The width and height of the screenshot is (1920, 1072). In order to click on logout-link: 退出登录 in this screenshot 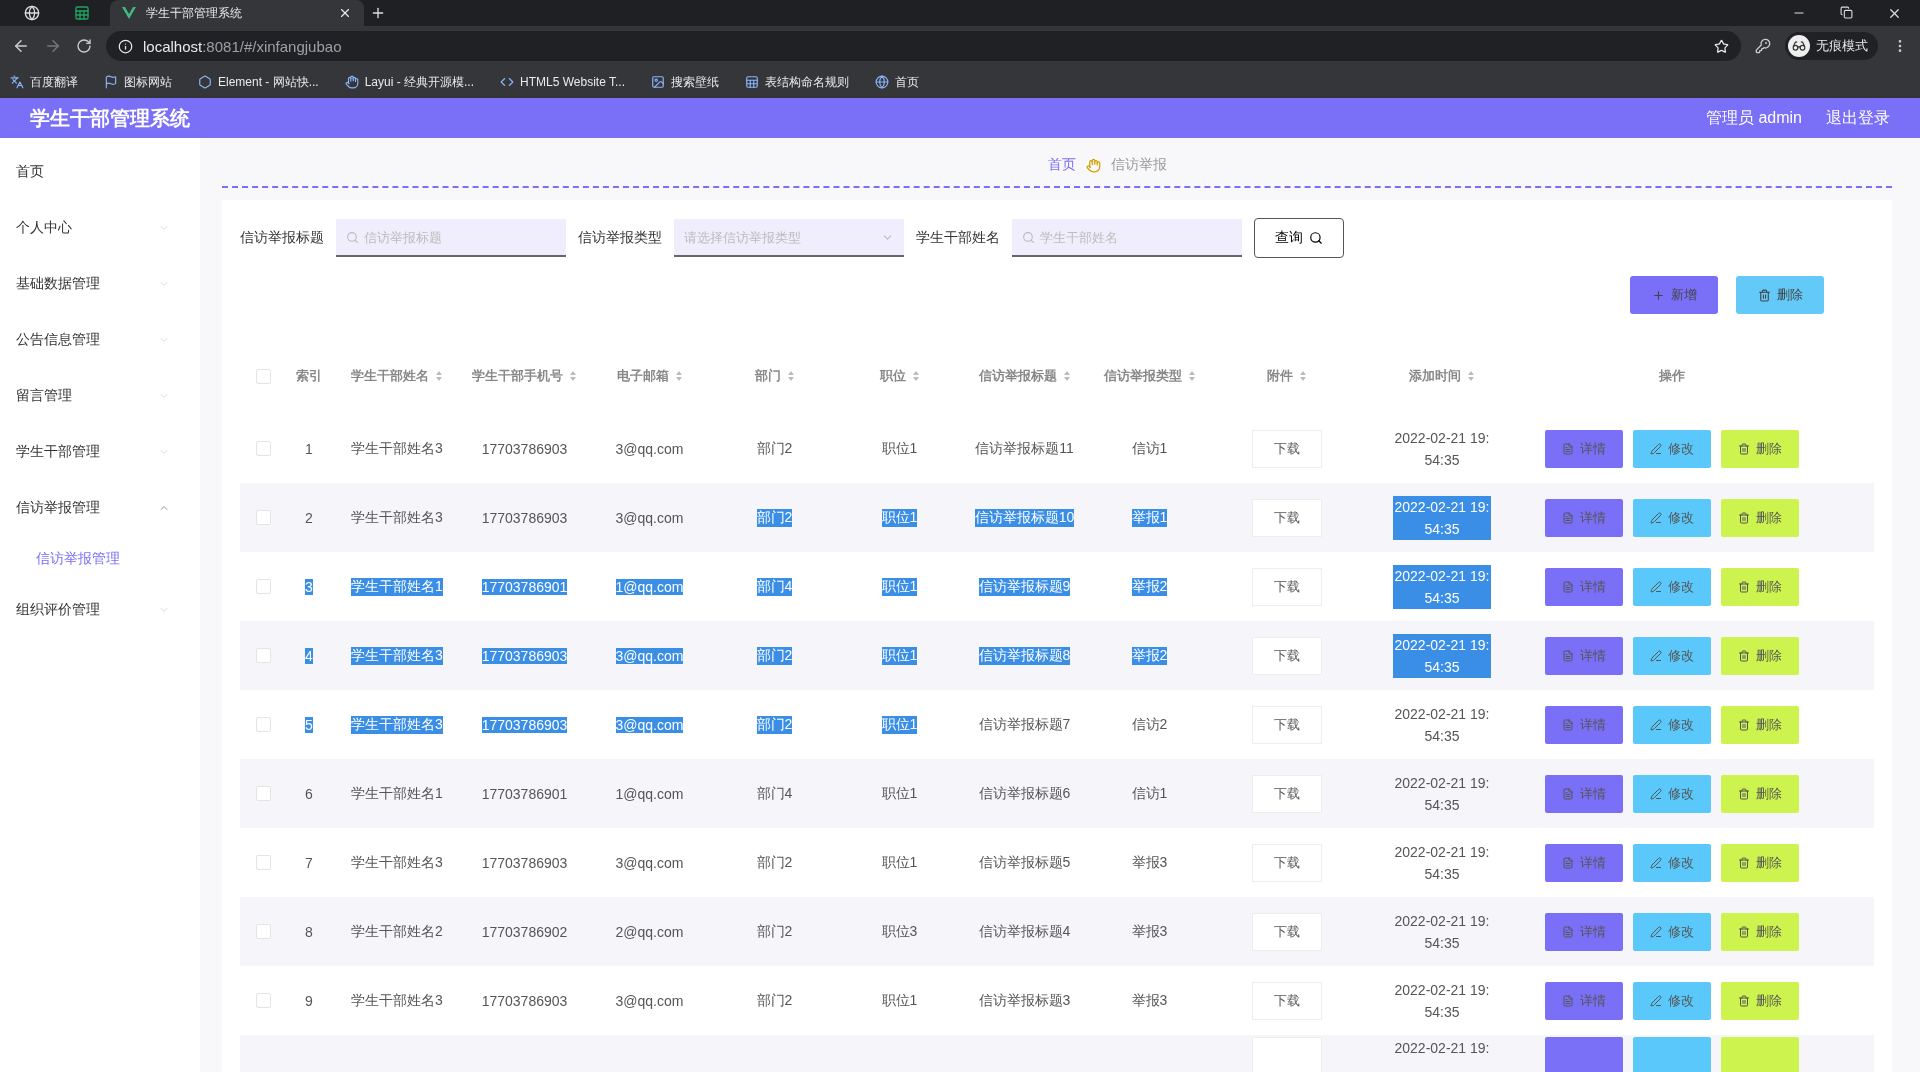, I will do `click(1858, 118)`.